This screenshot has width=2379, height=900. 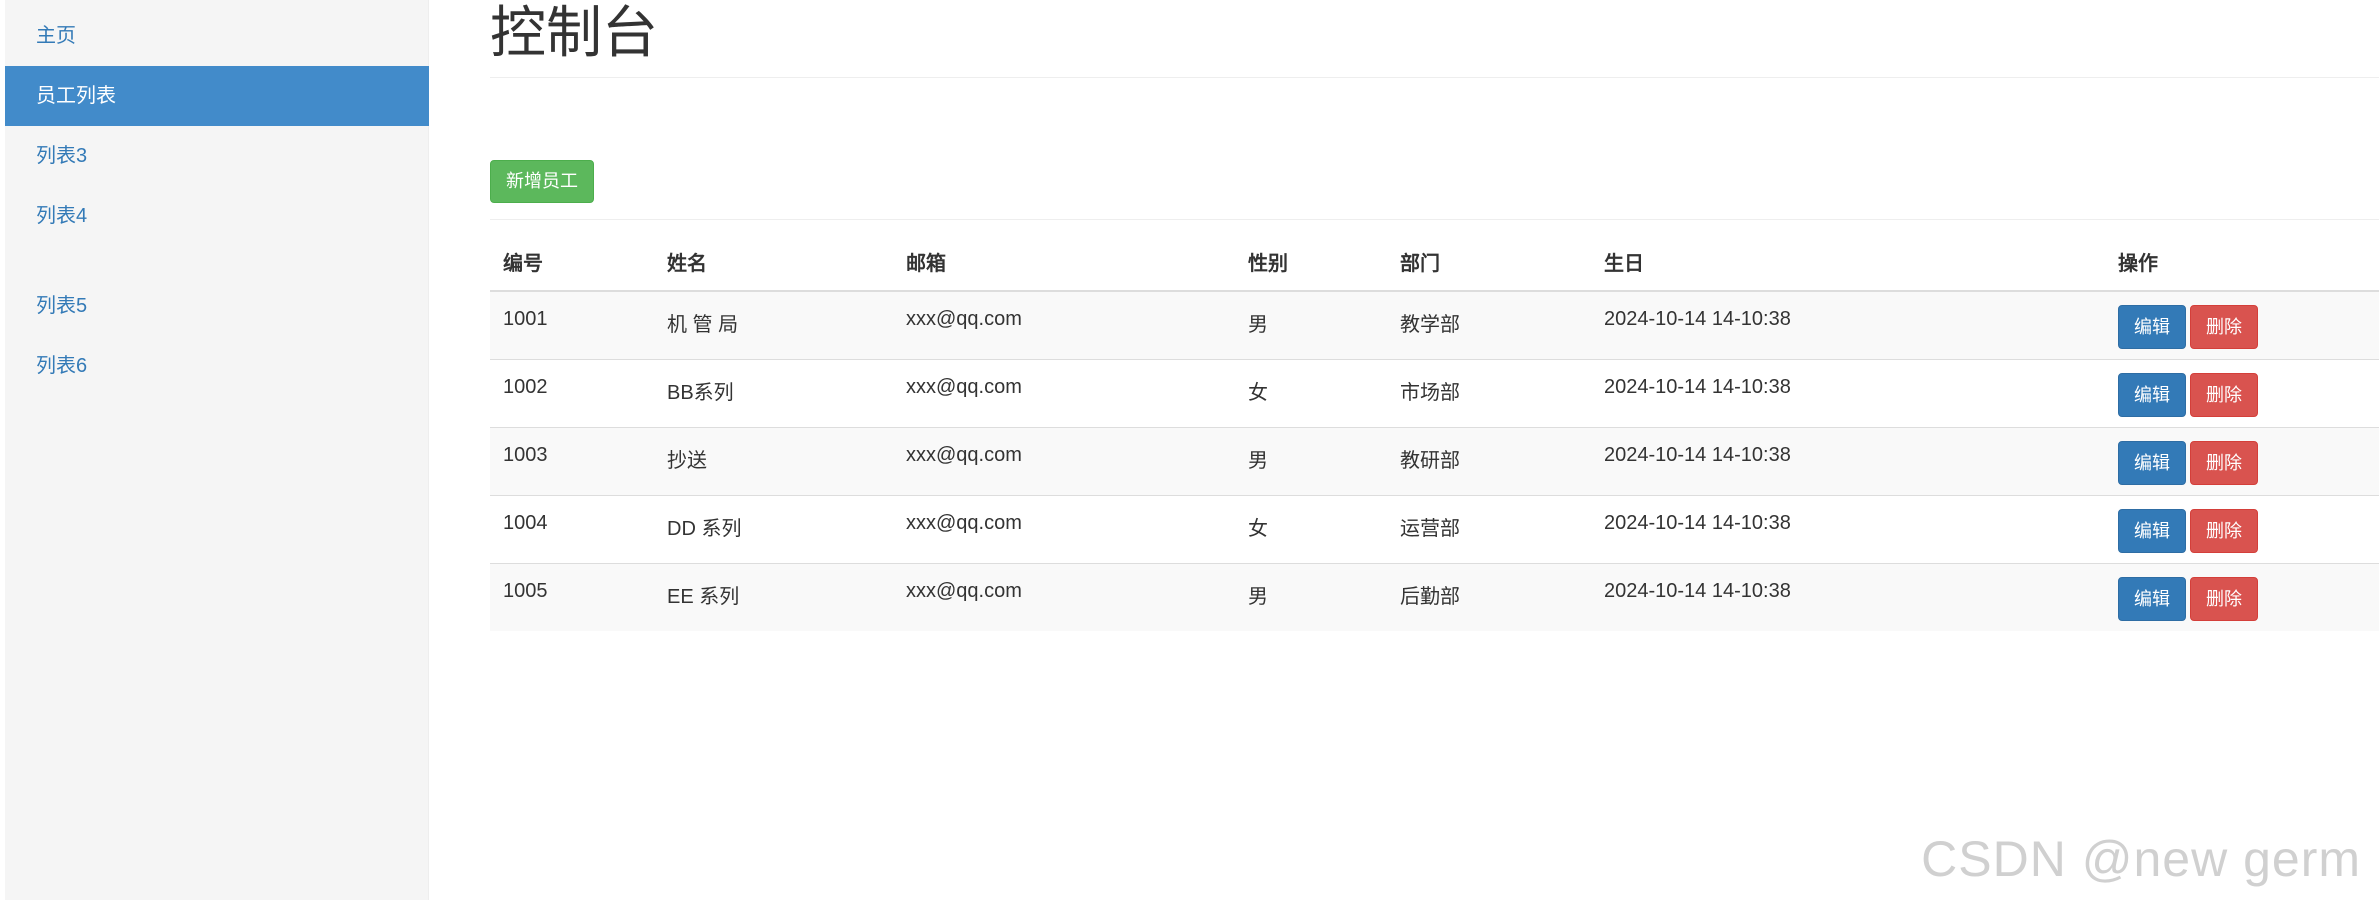 I want to click on cell-name: EE 系列, so click(x=773, y=596).